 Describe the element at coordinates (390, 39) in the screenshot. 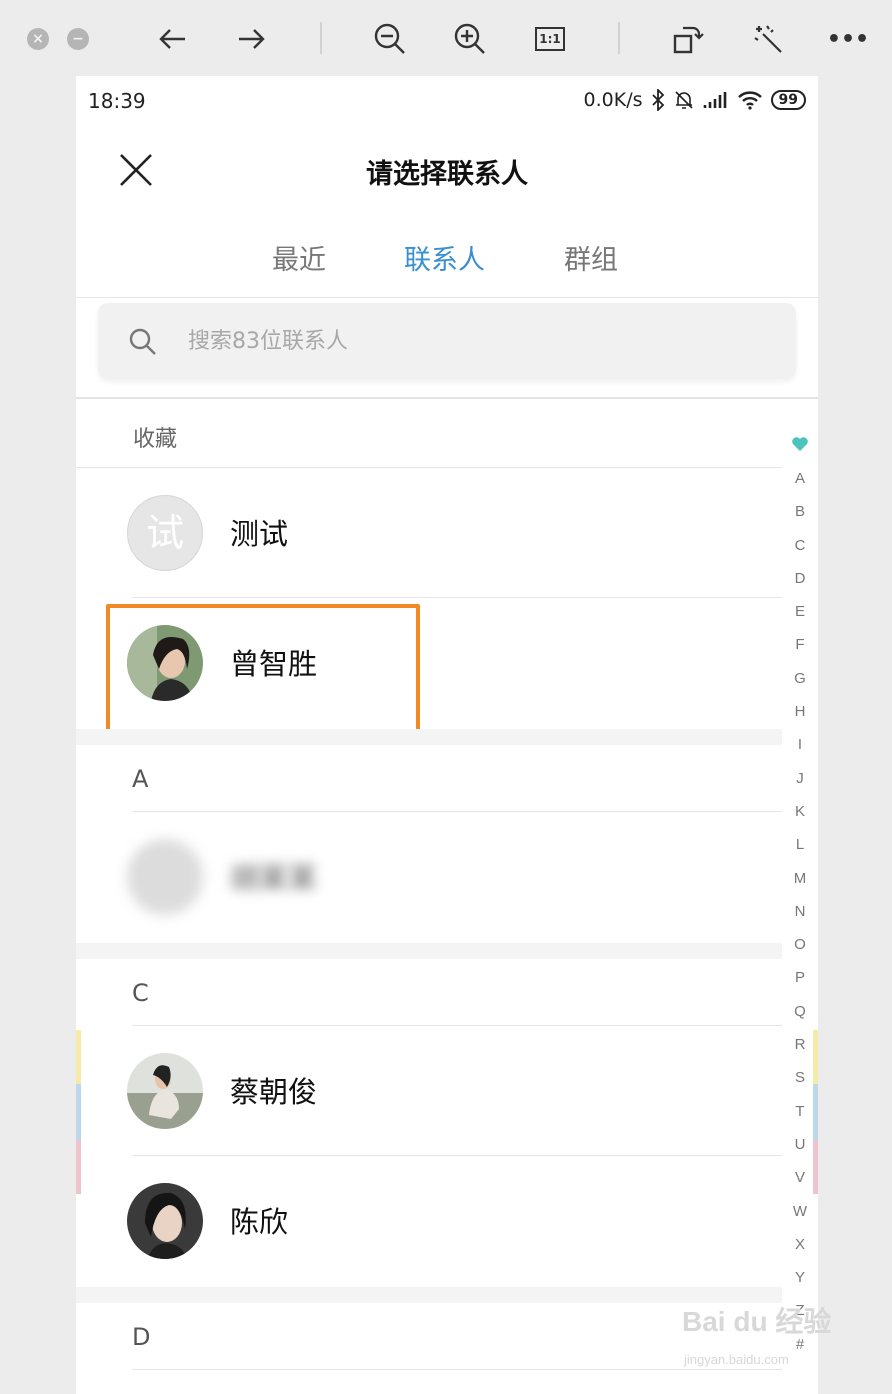

I see `zoom-out-icon` at that location.